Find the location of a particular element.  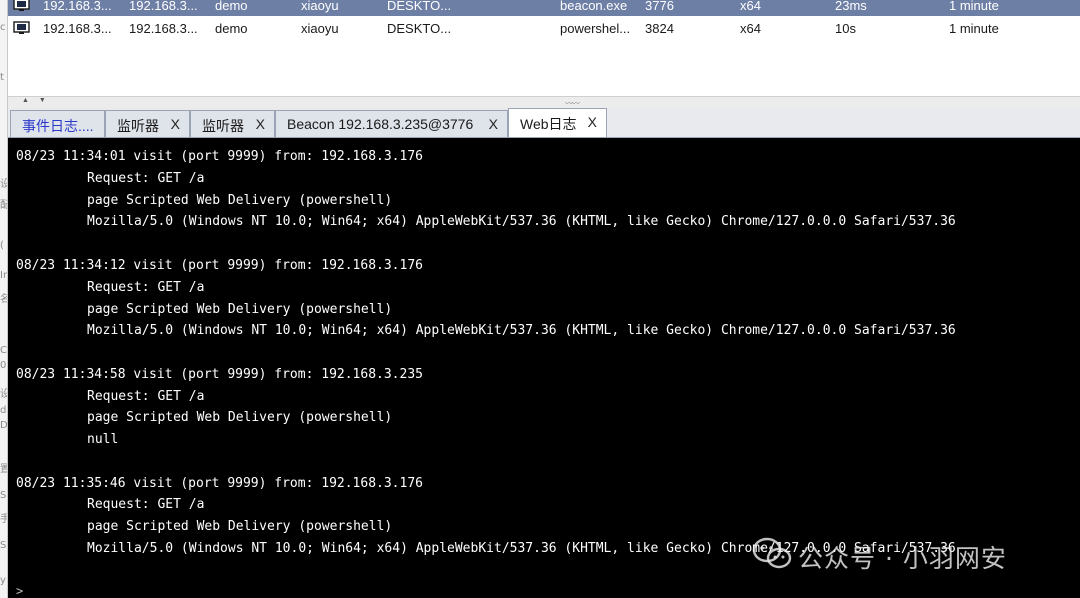

watermark-text: 公众号 · 小羽网安 is located at coordinates (902, 558).